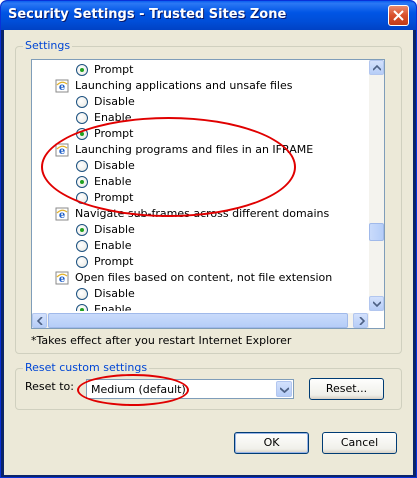 This screenshot has width=417, height=478. I want to click on reset-level-value: Medium (default), so click(138, 389).